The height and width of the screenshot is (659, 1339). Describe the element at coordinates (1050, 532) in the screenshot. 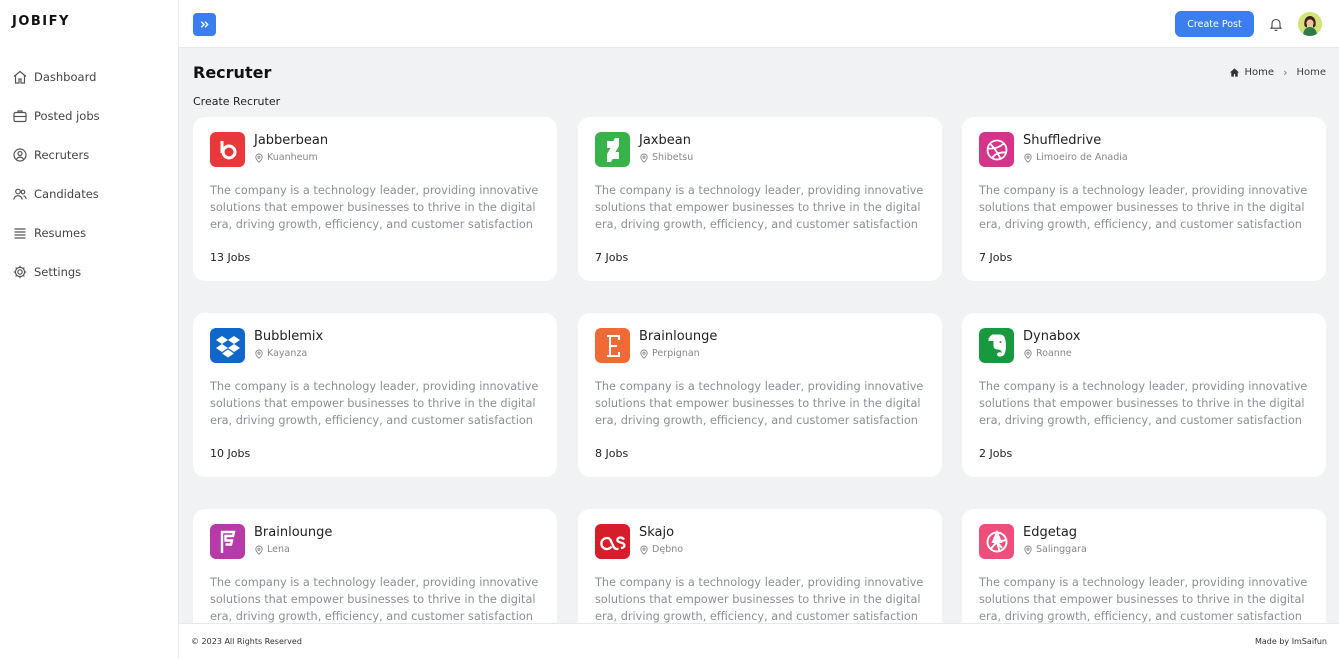

I see `recruiter-name: Edgetag` at that location.